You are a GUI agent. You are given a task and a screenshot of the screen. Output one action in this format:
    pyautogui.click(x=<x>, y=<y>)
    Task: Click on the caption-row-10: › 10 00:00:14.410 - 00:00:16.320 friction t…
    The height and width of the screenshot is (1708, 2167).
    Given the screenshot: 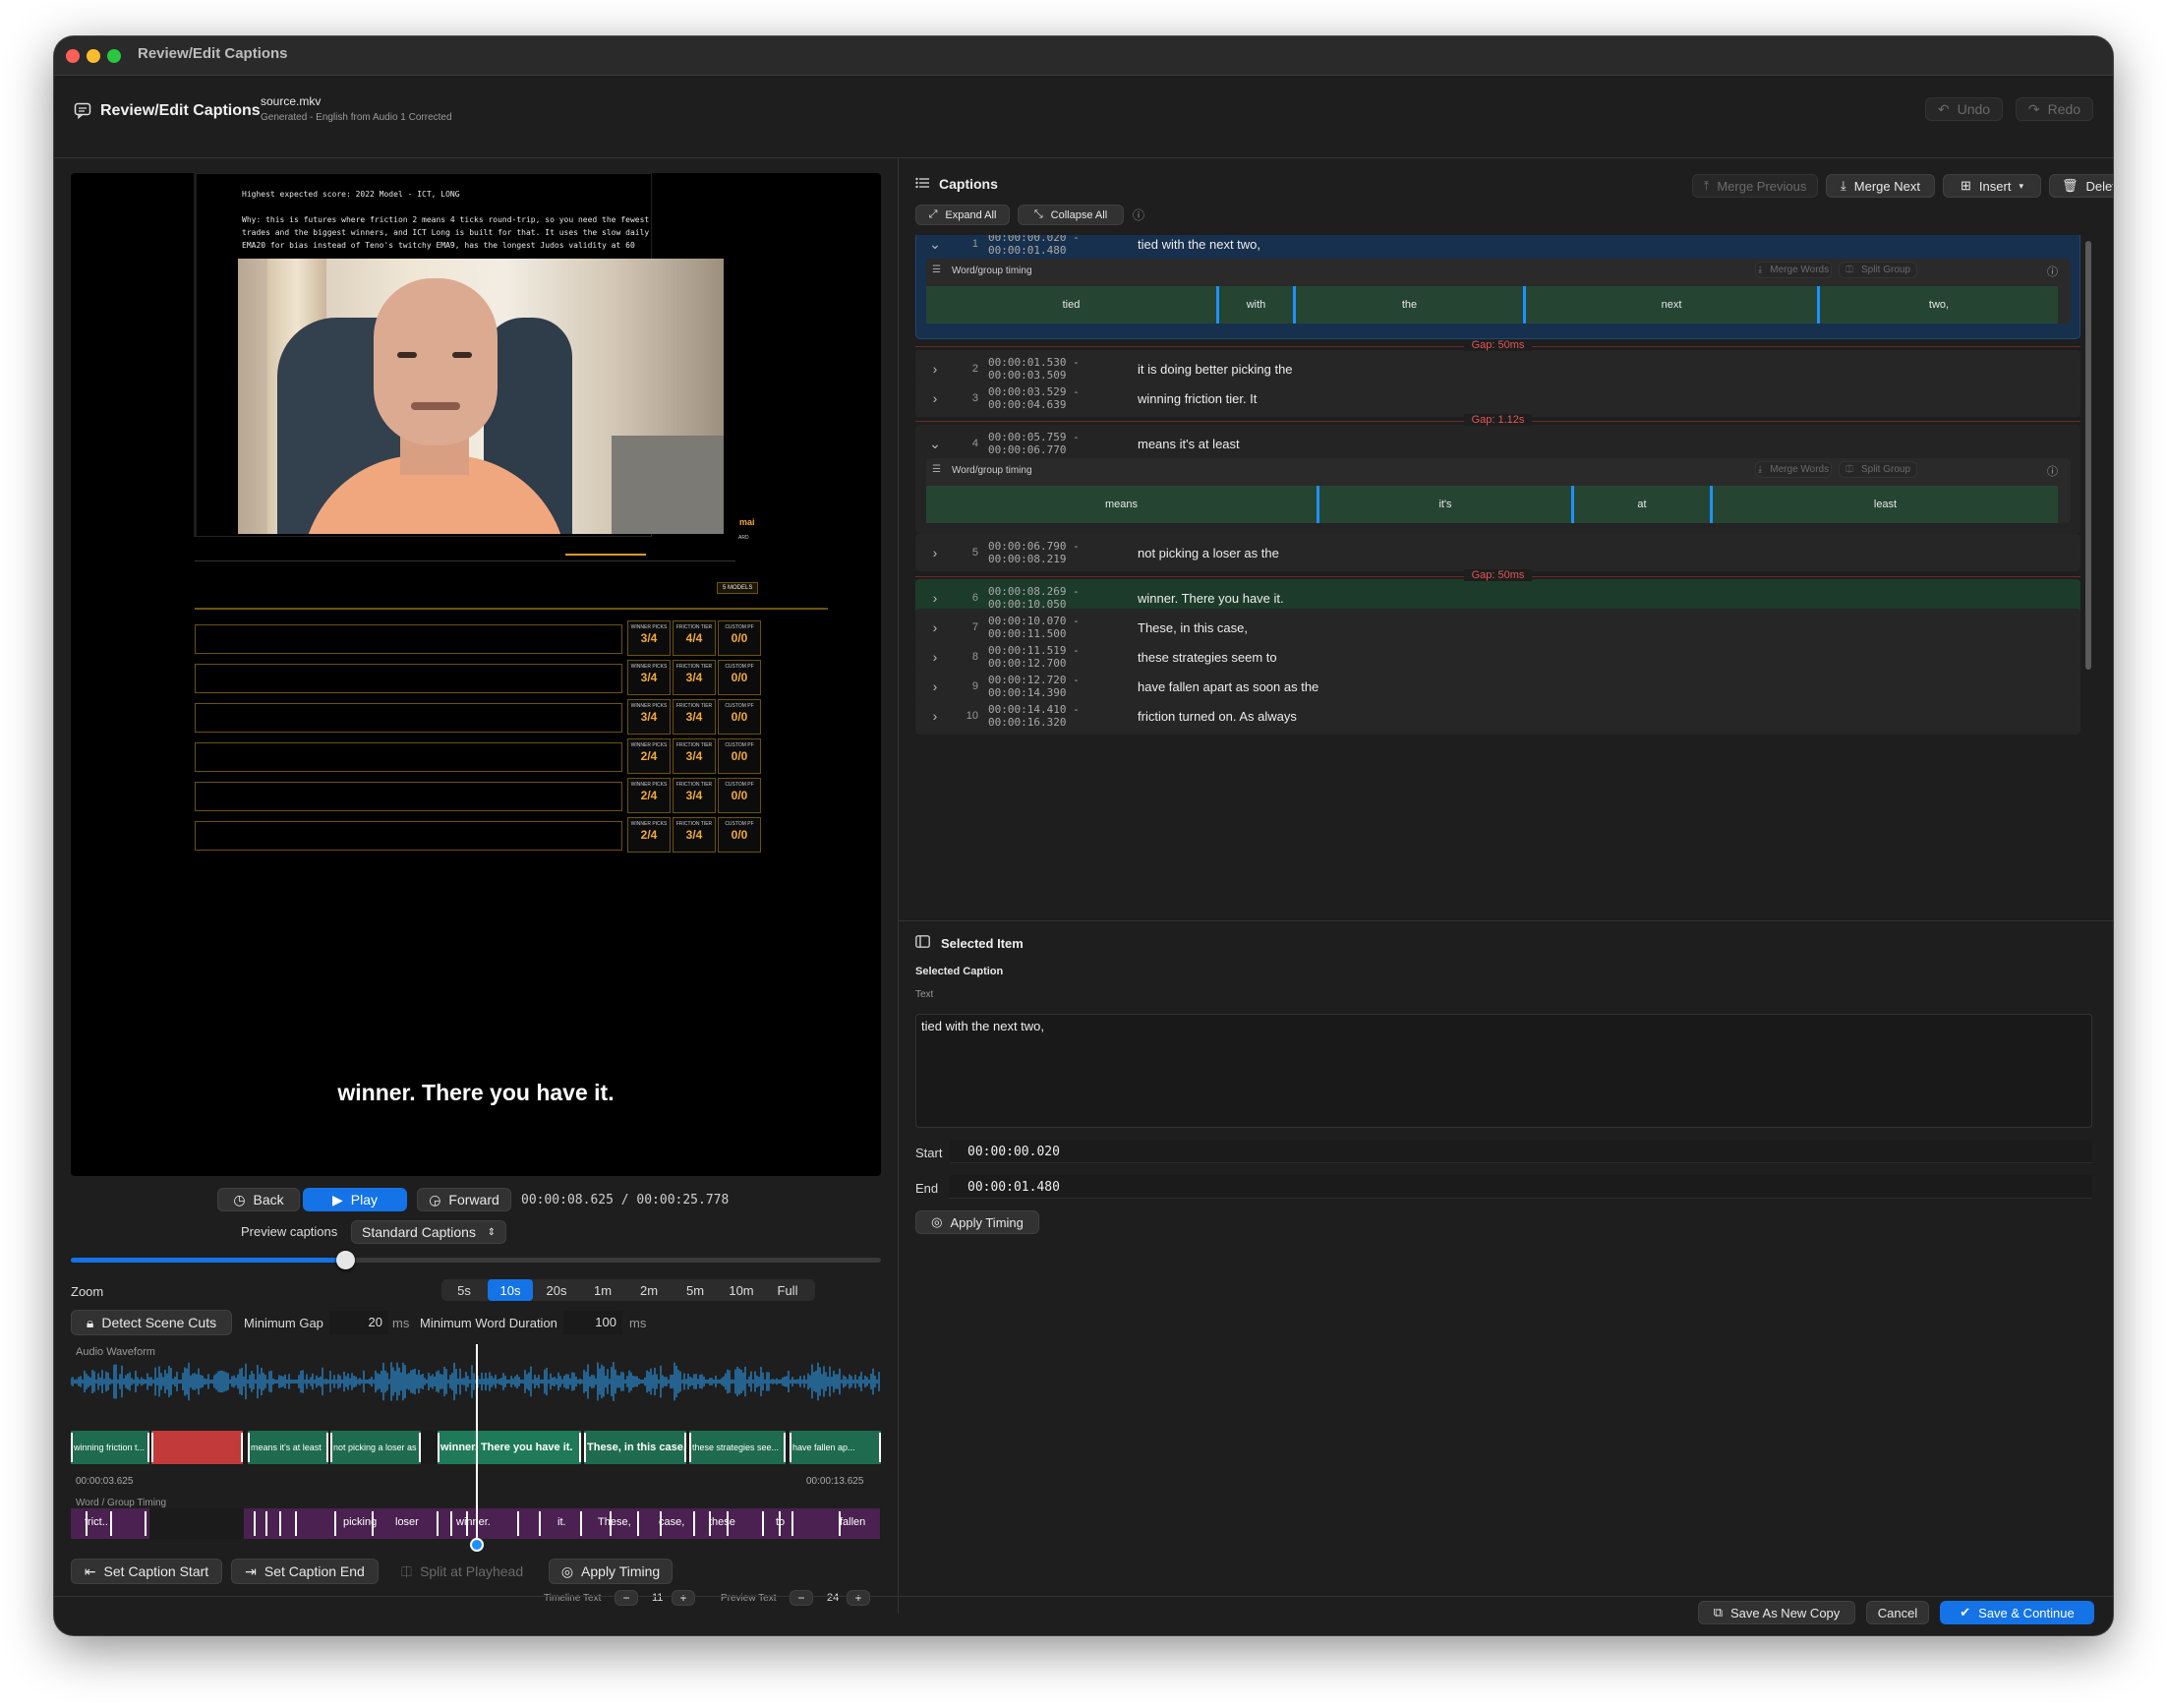 What is the action you would take?
    pyautogui.click(x=1498, y=716)
    